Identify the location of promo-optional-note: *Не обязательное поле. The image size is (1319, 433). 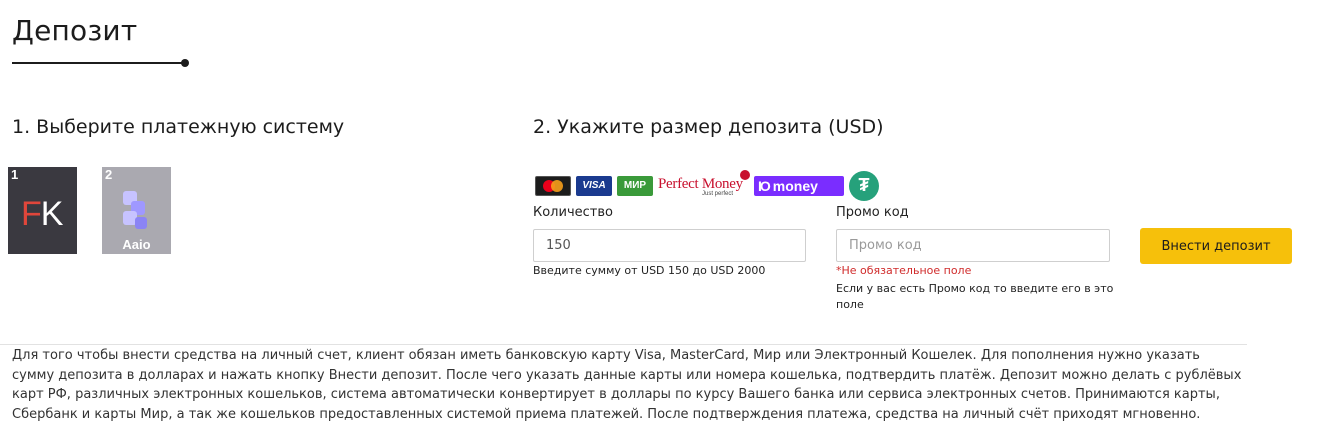
(904, 270).